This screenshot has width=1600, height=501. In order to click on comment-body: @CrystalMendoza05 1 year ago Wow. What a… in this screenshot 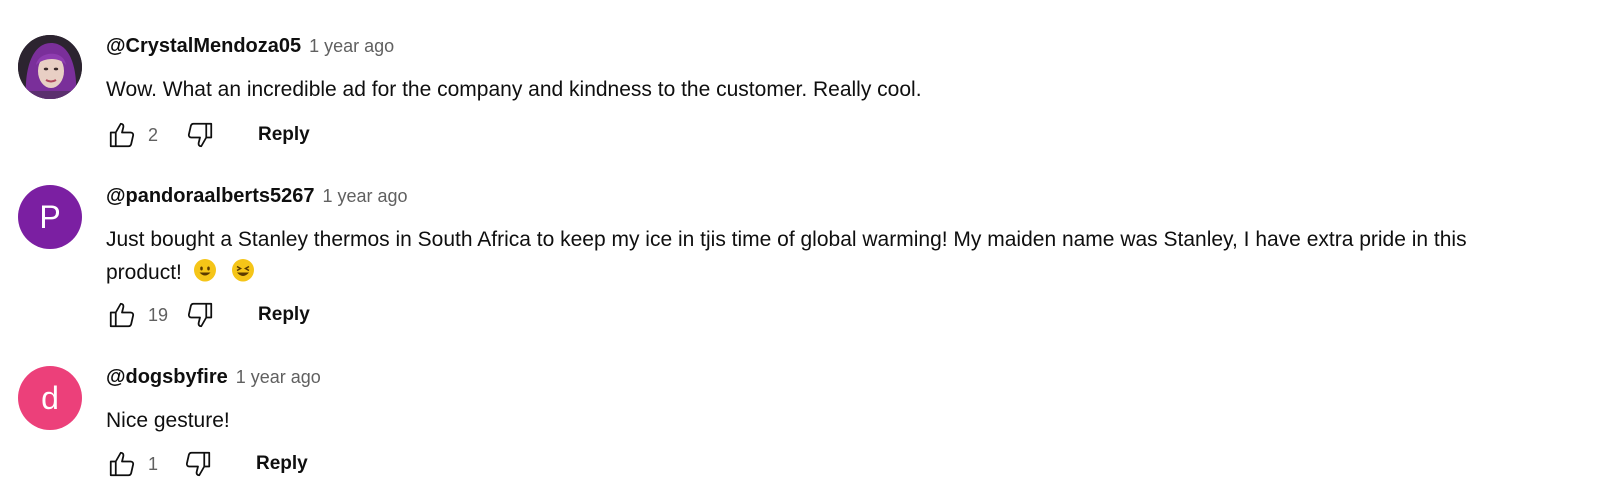, I will do `click(842, 70)`.